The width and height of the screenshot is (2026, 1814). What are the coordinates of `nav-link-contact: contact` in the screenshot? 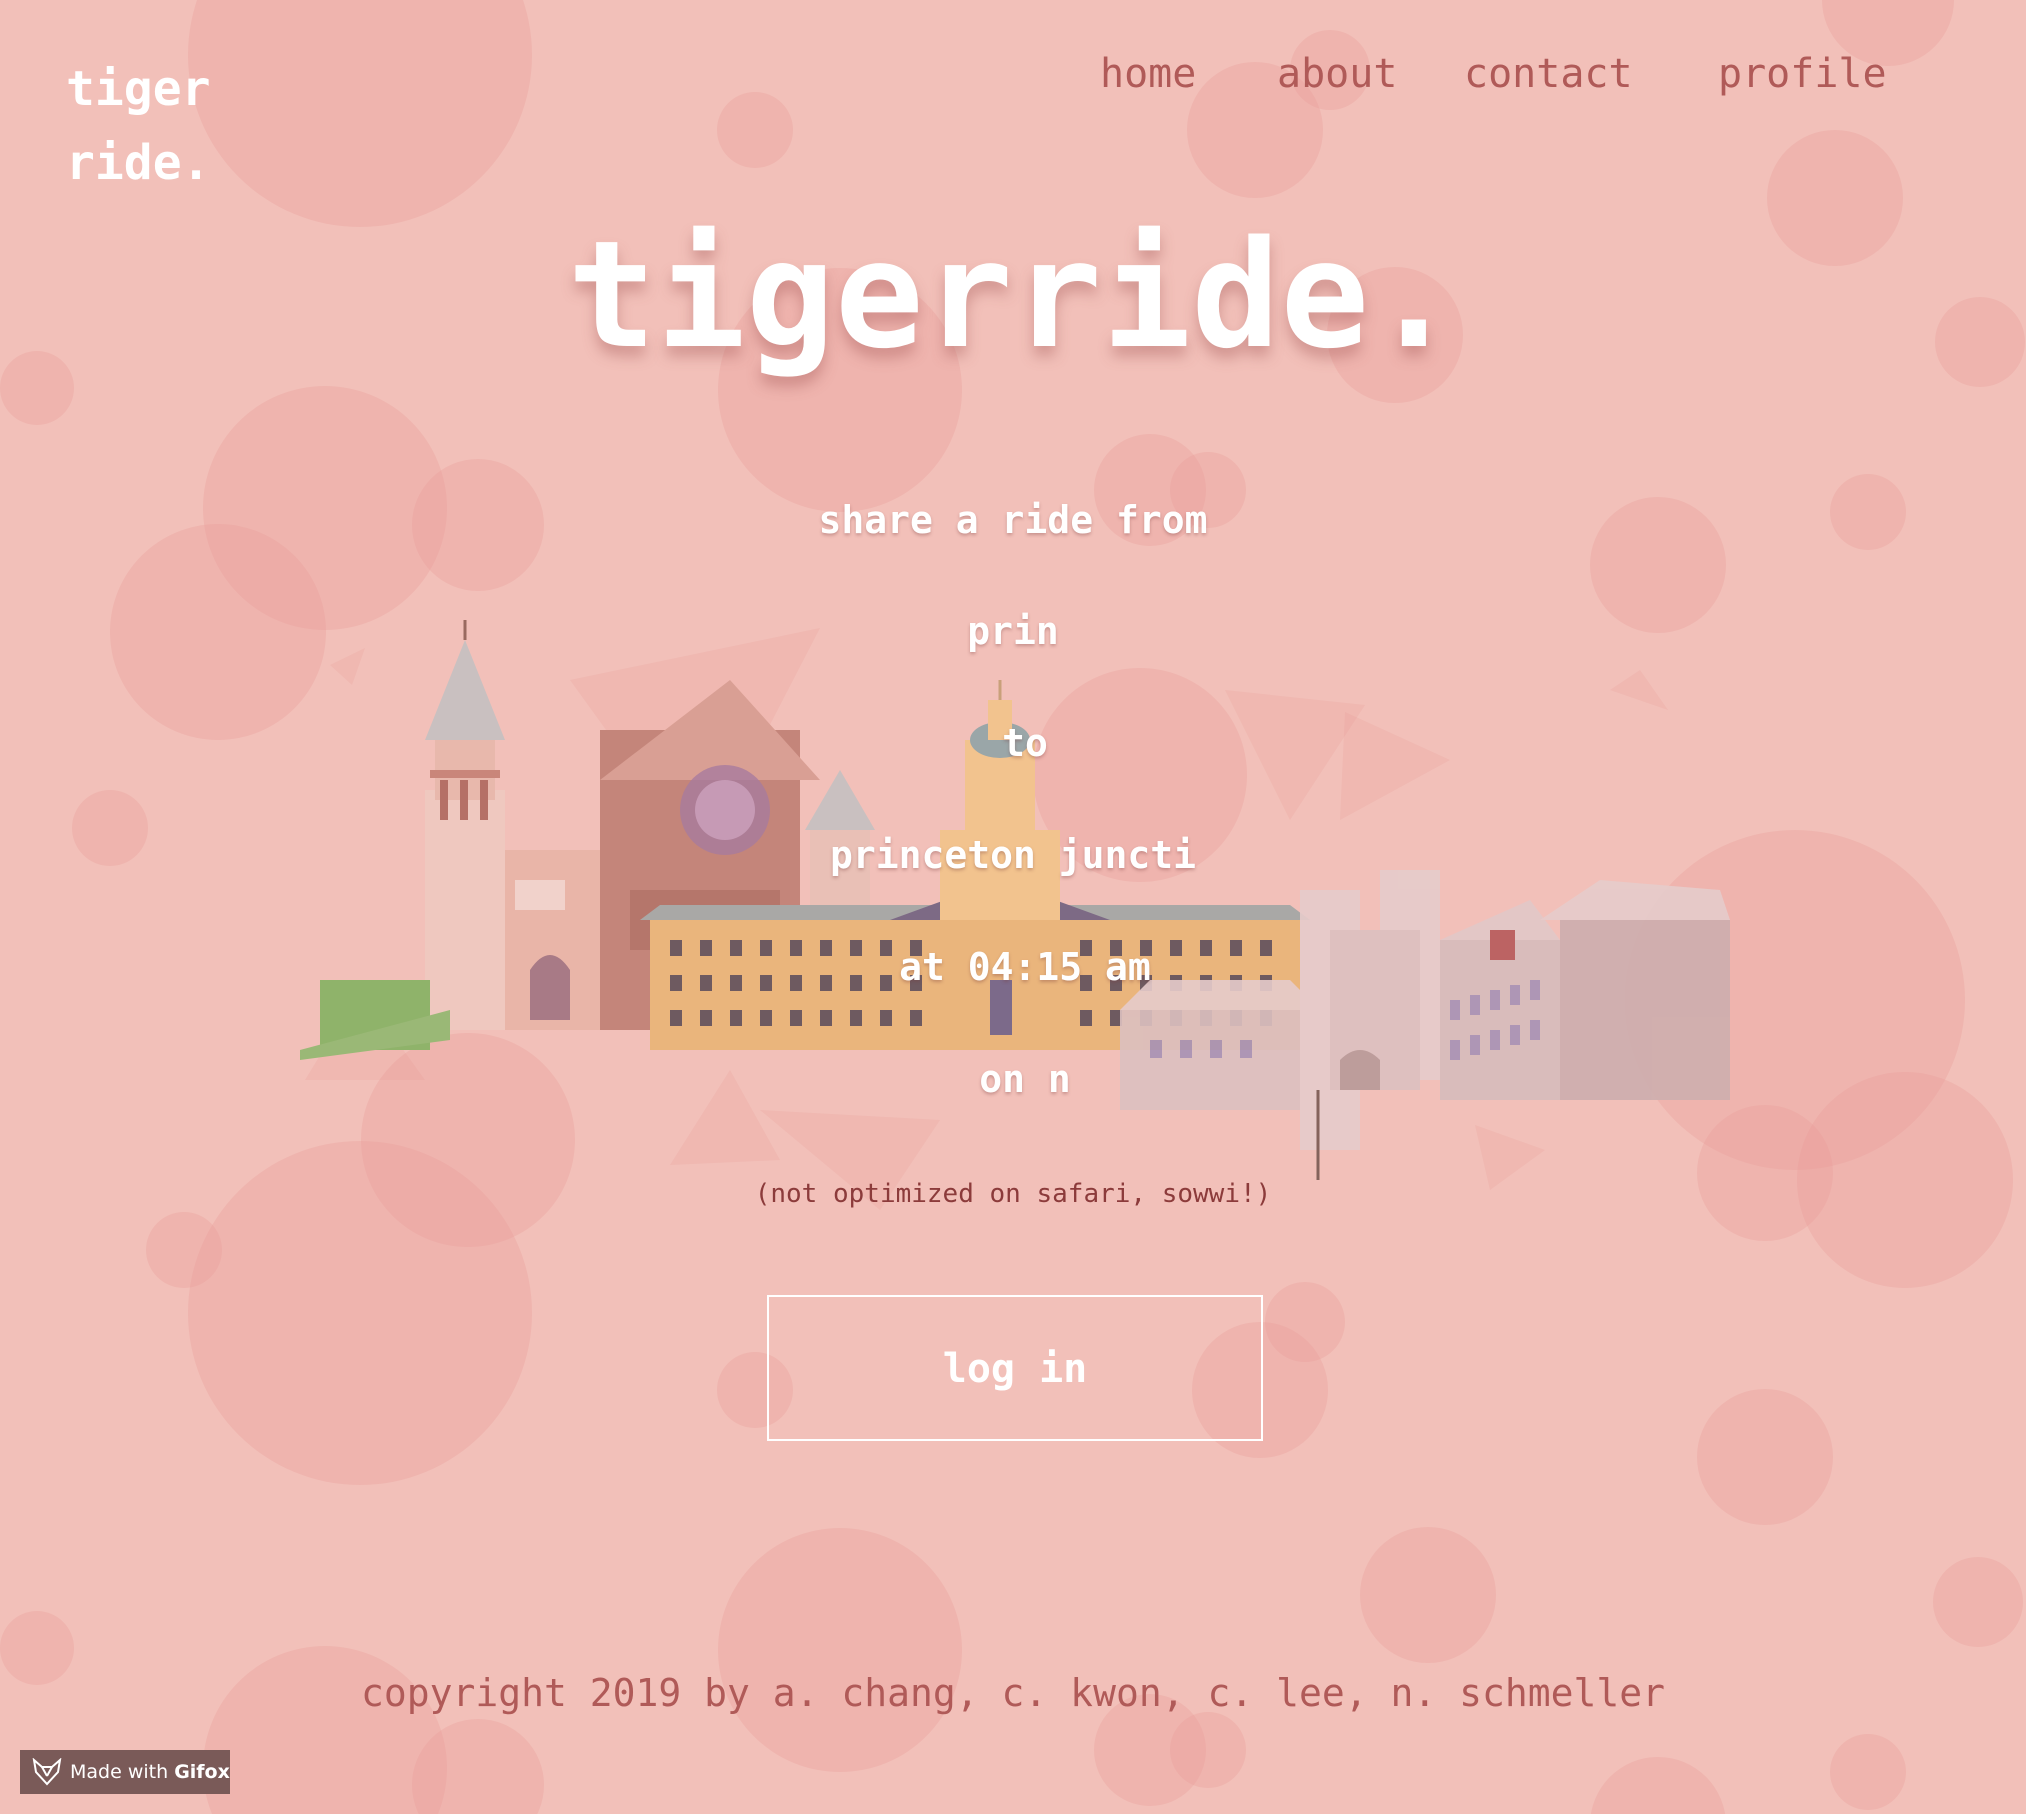 It's located at (1548, 74).